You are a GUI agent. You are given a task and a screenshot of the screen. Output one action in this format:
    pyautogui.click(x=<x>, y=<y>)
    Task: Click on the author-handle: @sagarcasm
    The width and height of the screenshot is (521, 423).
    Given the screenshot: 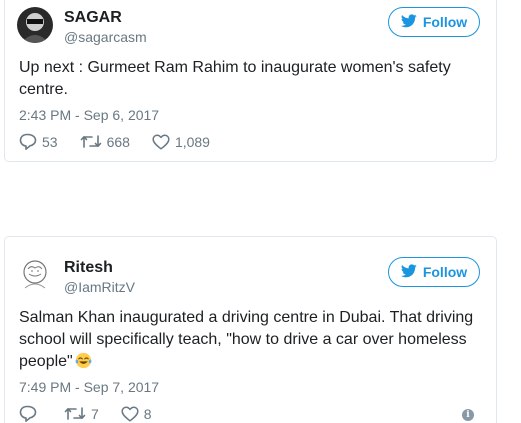 What is the action you would take?
    pyautogui.click(x=105, y=37)
    